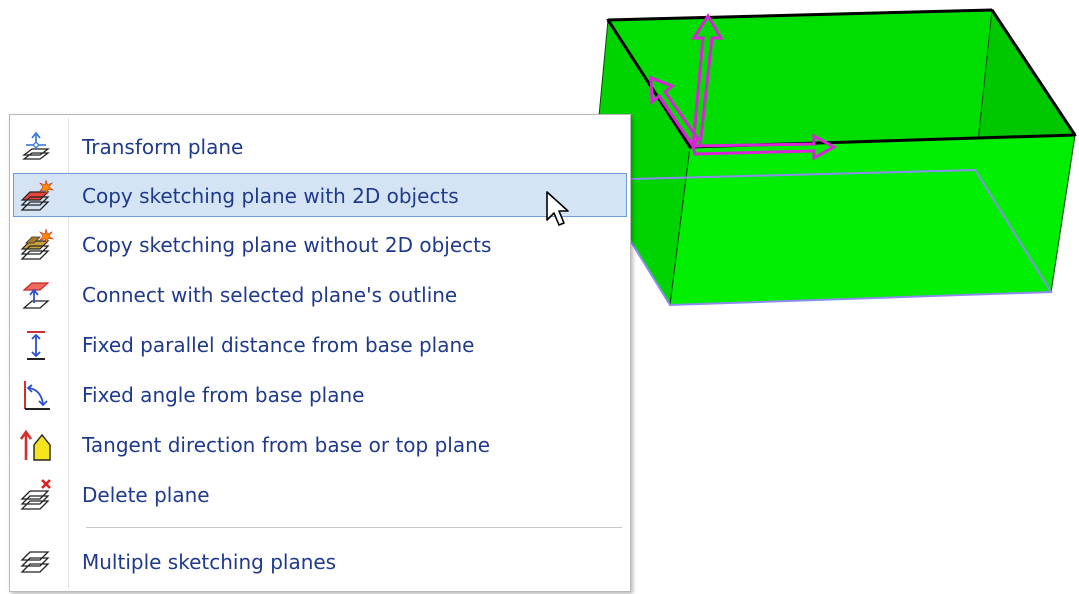  What do you see at coordinates (286, 445) in the screenshot?
I see `menu-item-label: Tangent direction from base or top plane` at bounding box center [286, 445].